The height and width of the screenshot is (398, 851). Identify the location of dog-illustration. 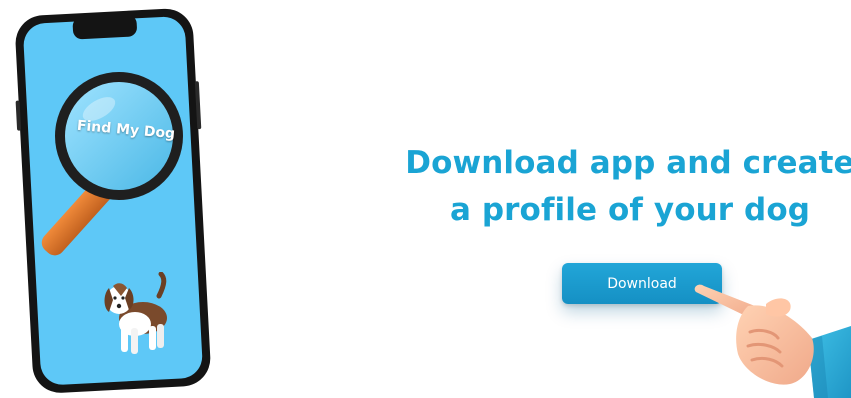
(135, 313).